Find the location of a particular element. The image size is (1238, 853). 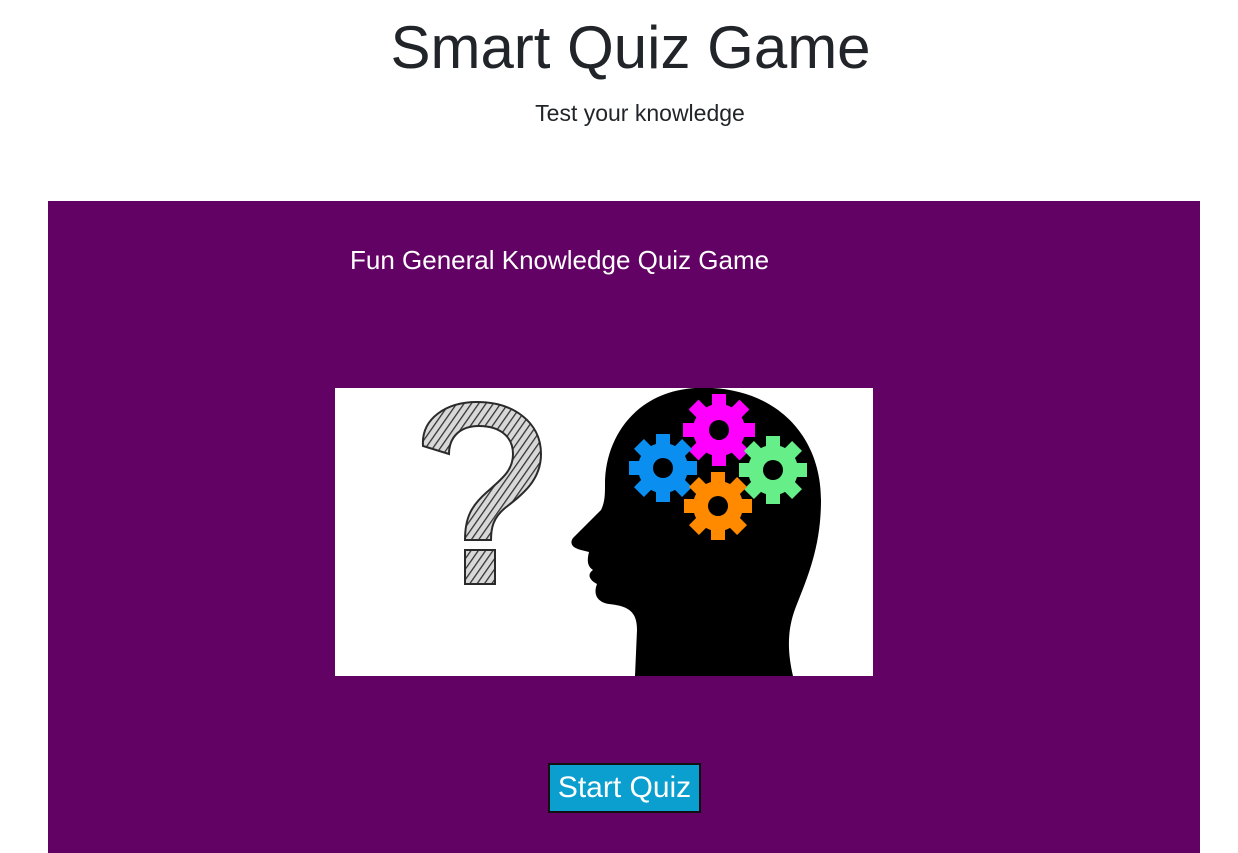

gear-blue-icon is located at coordinates (663, 468).